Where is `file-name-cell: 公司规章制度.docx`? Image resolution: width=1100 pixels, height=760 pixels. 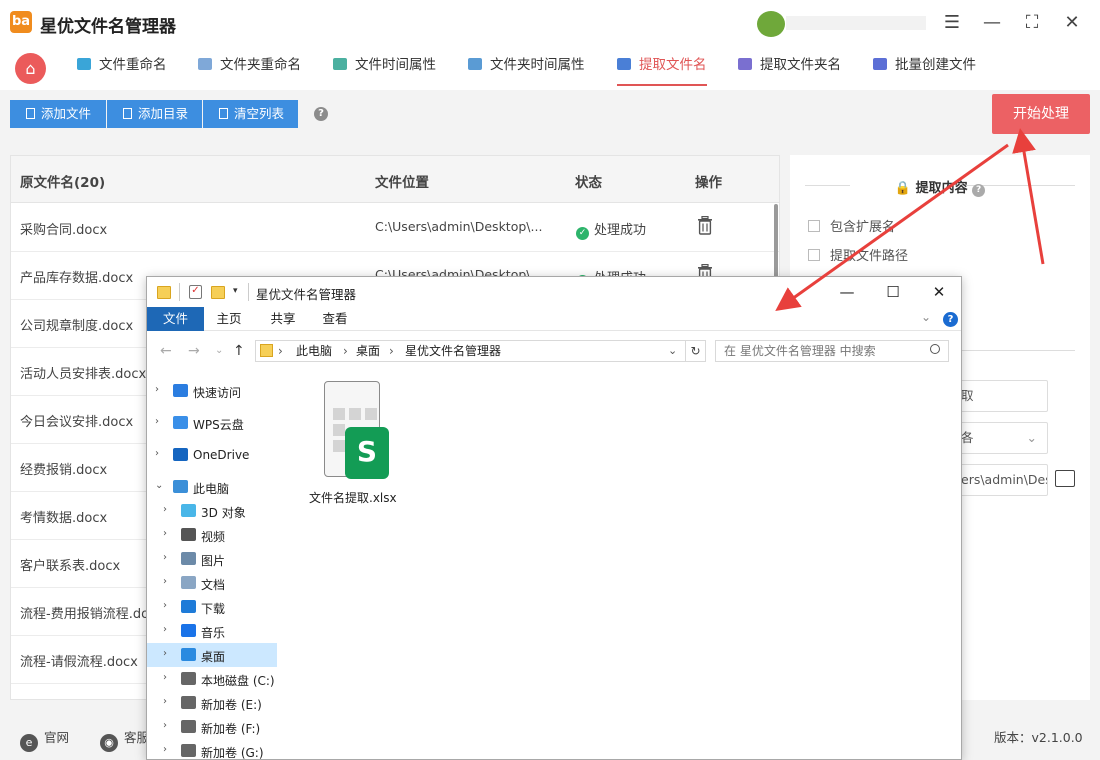
file-name-cell: 公司规章制度.docx is located at coordinates (77, 326).